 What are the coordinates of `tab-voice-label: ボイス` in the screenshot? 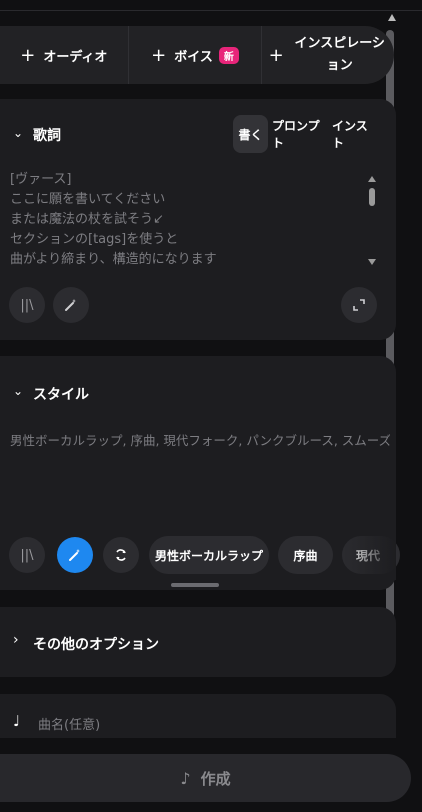 It's located at (193, 57).